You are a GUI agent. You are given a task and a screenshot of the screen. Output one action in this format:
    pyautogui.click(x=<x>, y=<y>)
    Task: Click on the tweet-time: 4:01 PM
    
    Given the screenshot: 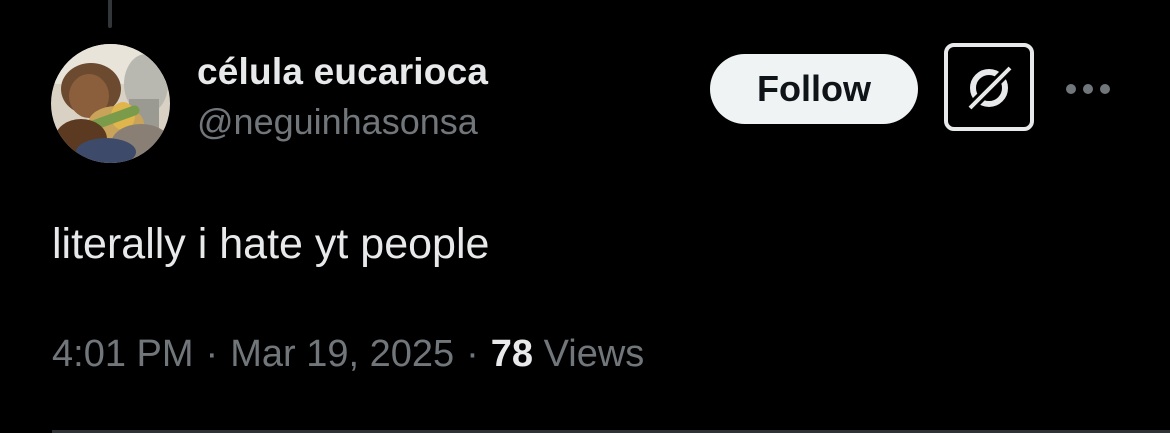 What is the action you would take?
    pyautogui.click(x=123, y=354)
    